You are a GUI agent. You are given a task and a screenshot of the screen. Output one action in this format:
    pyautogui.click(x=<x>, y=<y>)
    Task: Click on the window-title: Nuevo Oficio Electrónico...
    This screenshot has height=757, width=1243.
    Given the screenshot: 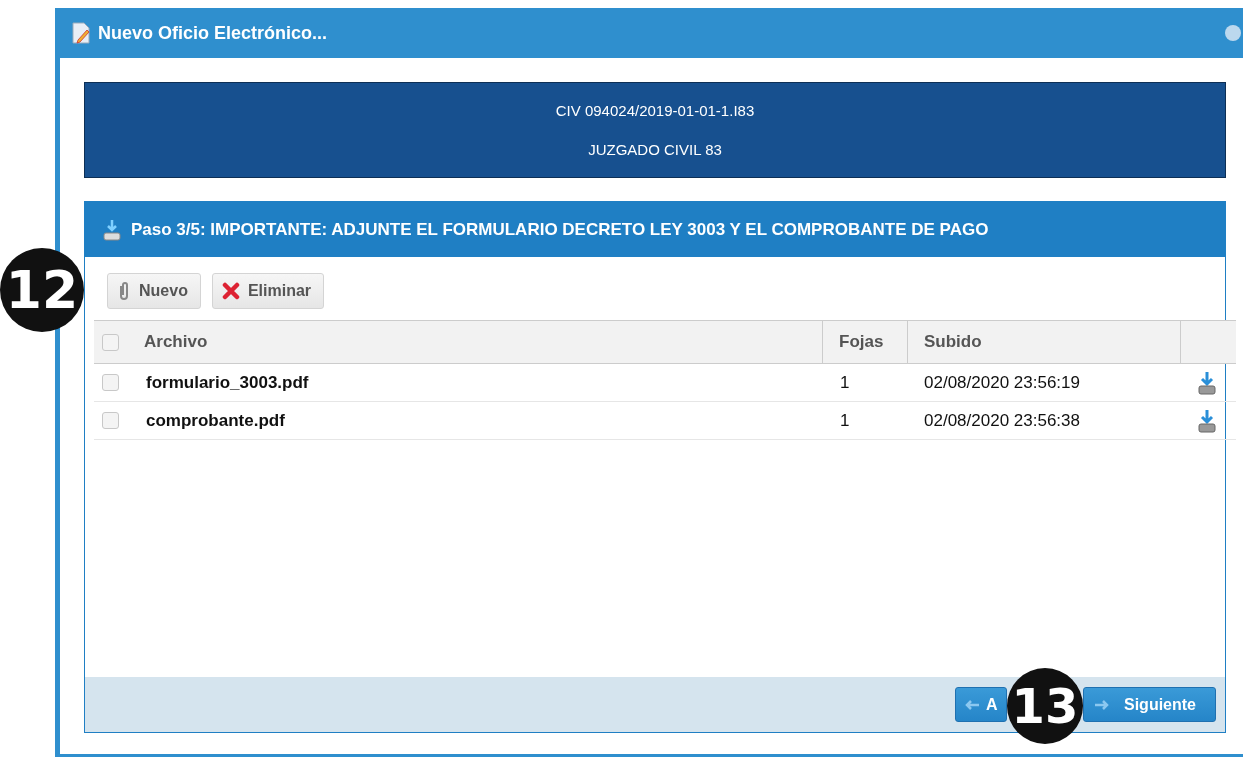 What is the action you would take?
    pyautogui.click(x=213, y=33)
    